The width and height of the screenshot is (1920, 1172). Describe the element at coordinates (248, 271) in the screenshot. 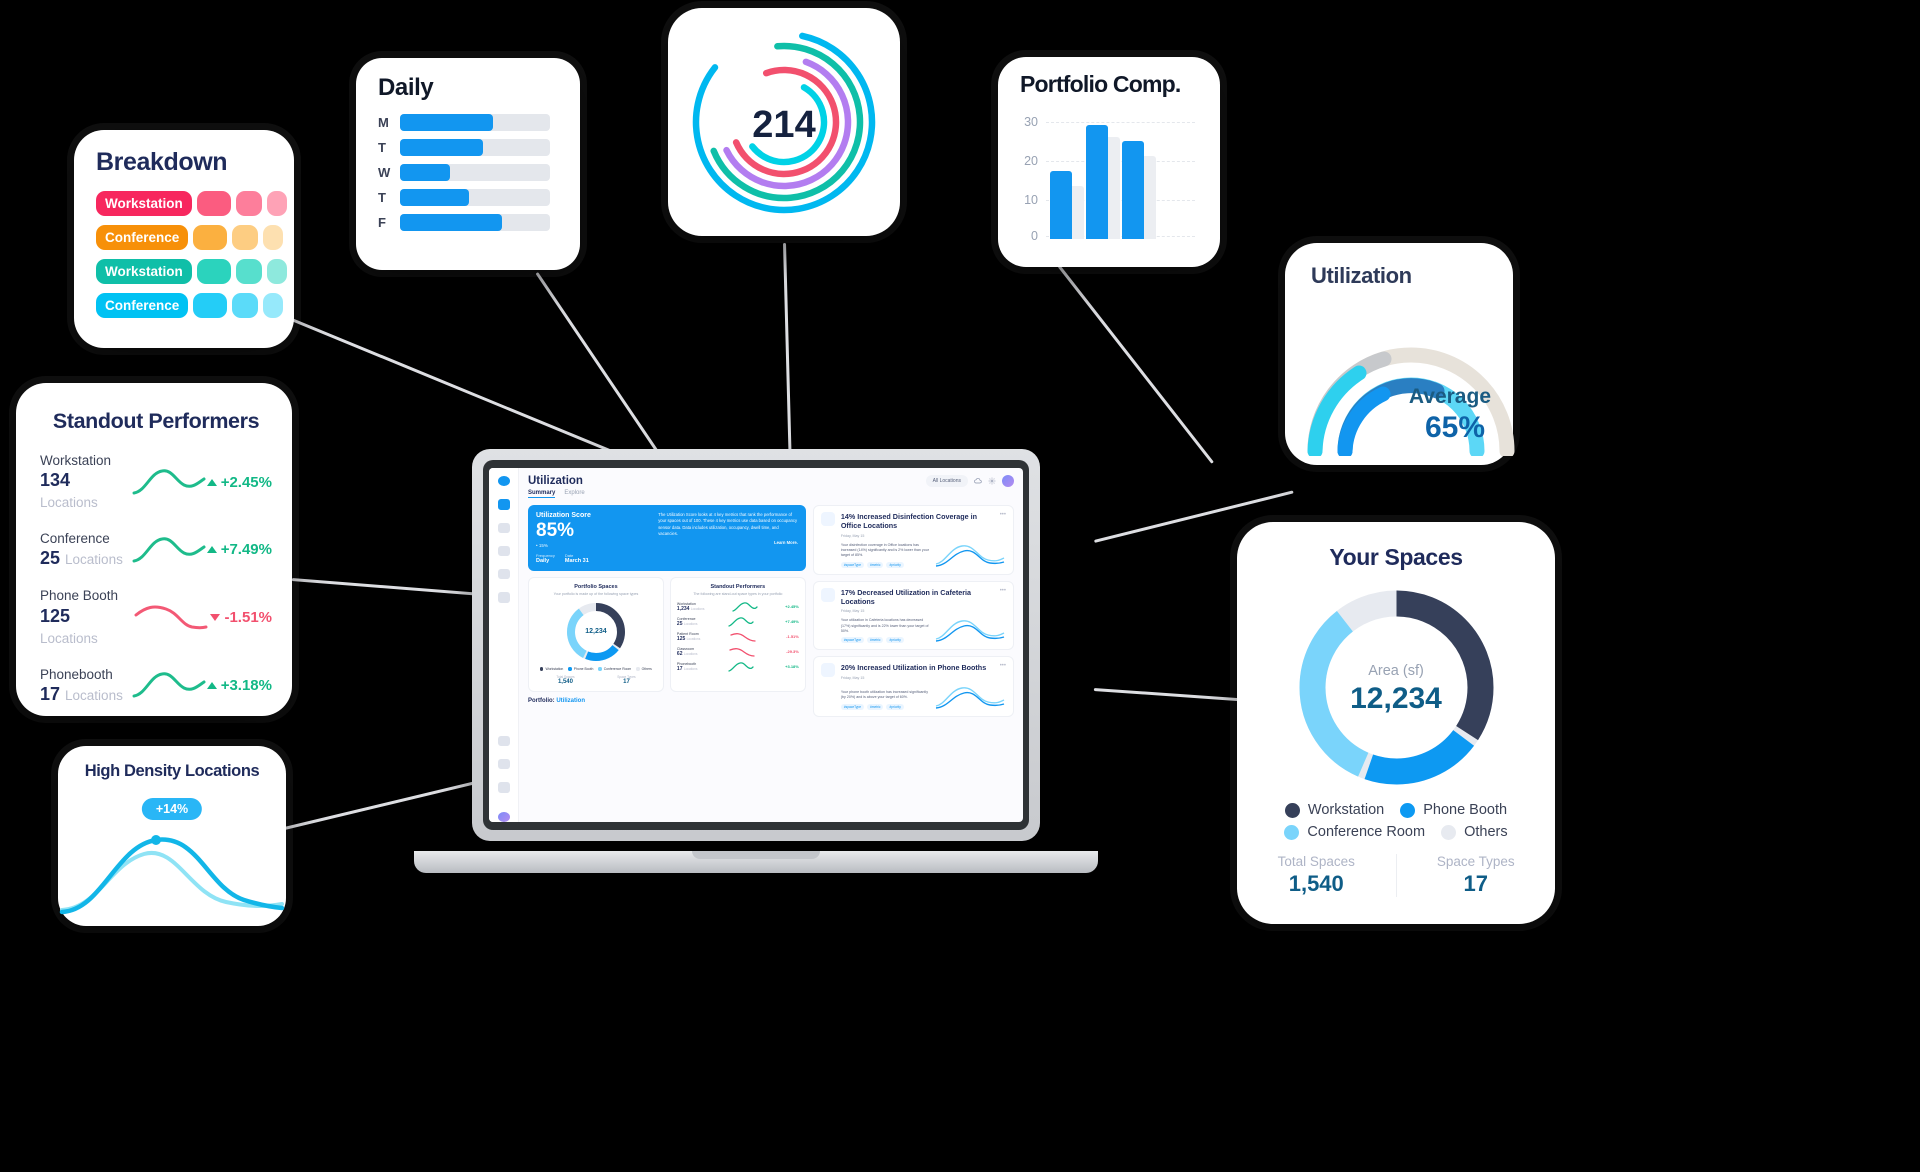

I see `breakdown-chip` at that location.